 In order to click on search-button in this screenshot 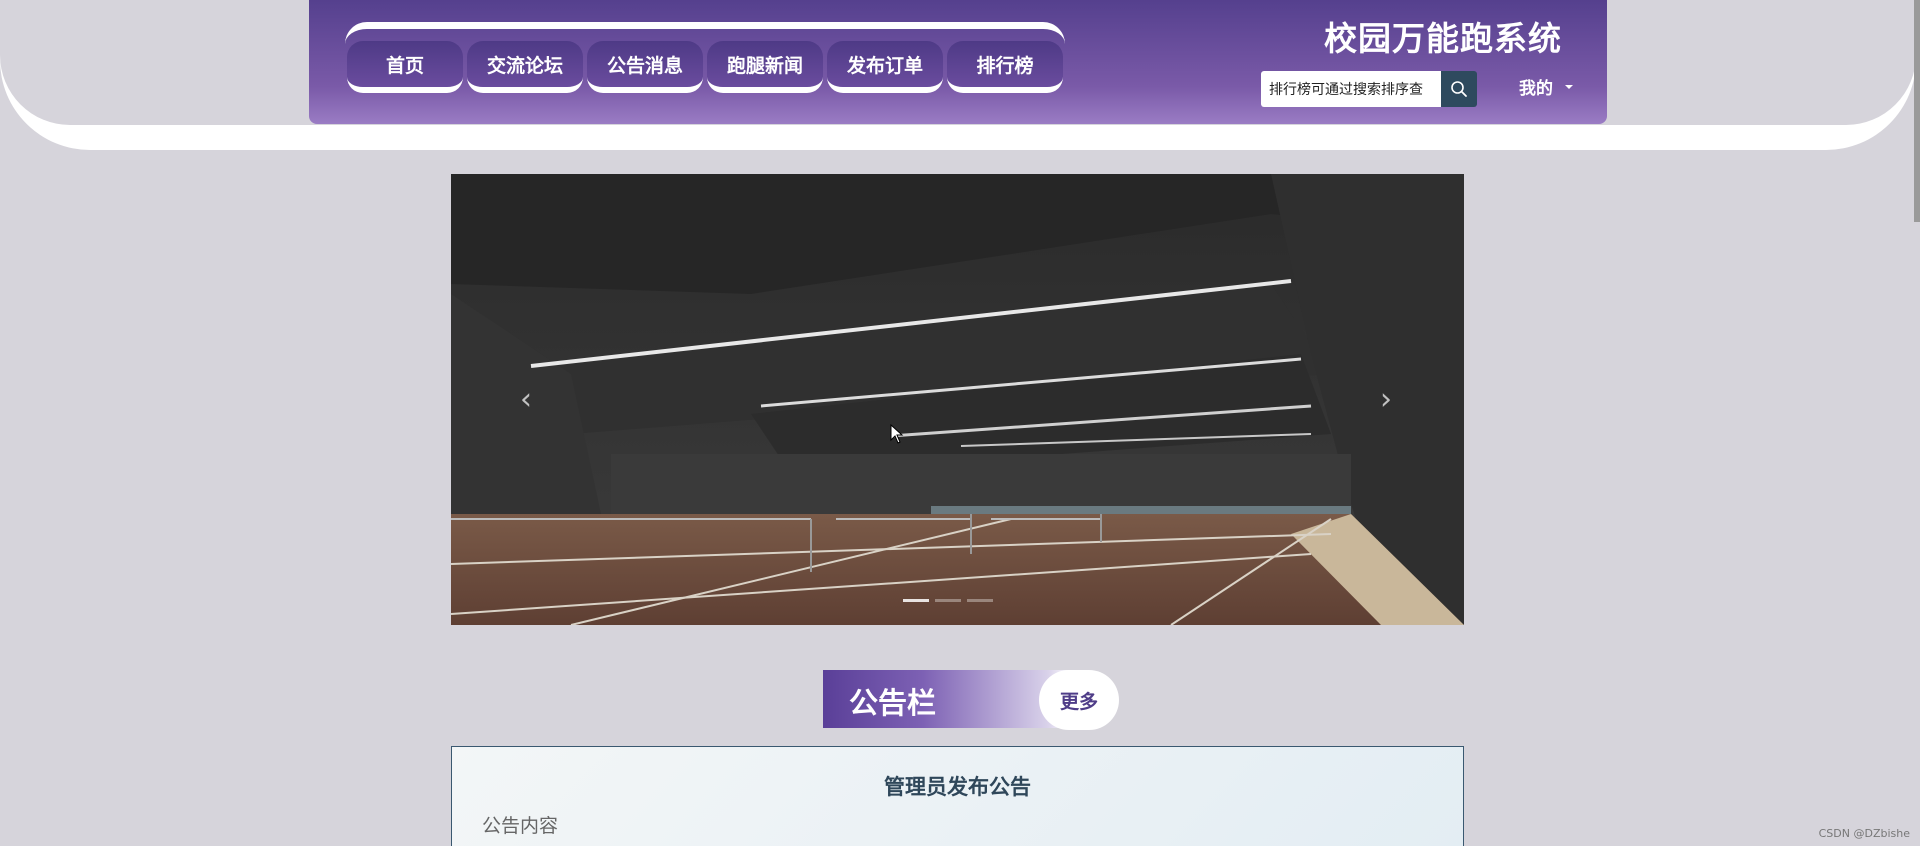, I will do `click(1459, 89)`.